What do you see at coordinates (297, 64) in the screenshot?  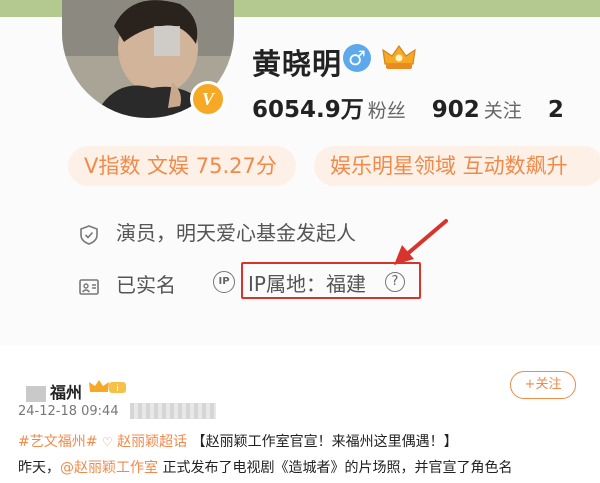 I see `profile-name: 黄晓明` at bounding box center [297, 64].